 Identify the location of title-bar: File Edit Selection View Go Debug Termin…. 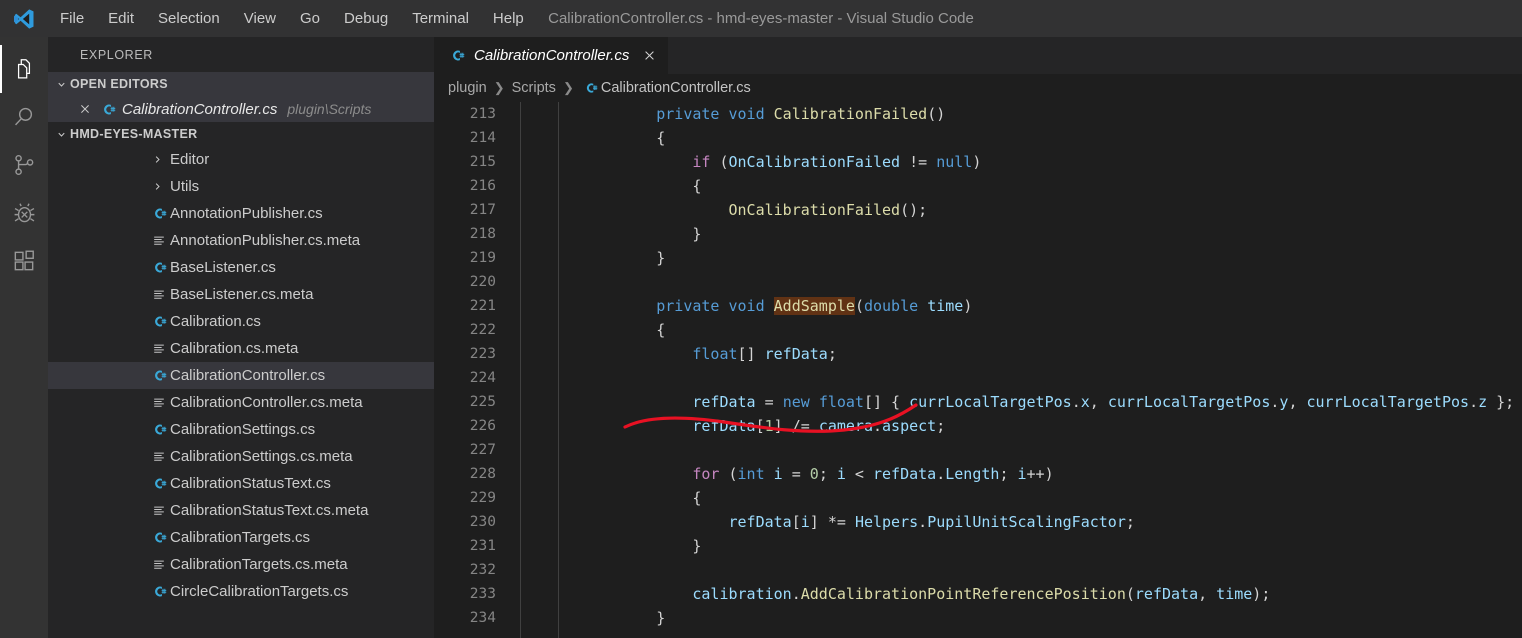
(761, 18).